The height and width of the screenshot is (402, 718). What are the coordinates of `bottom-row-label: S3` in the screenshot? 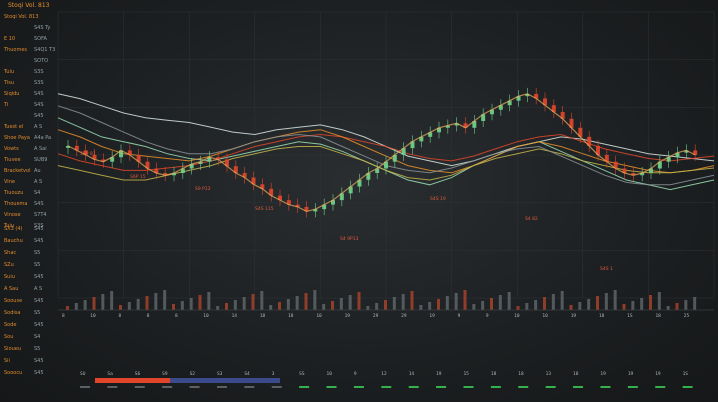 It's located at (220, 374).